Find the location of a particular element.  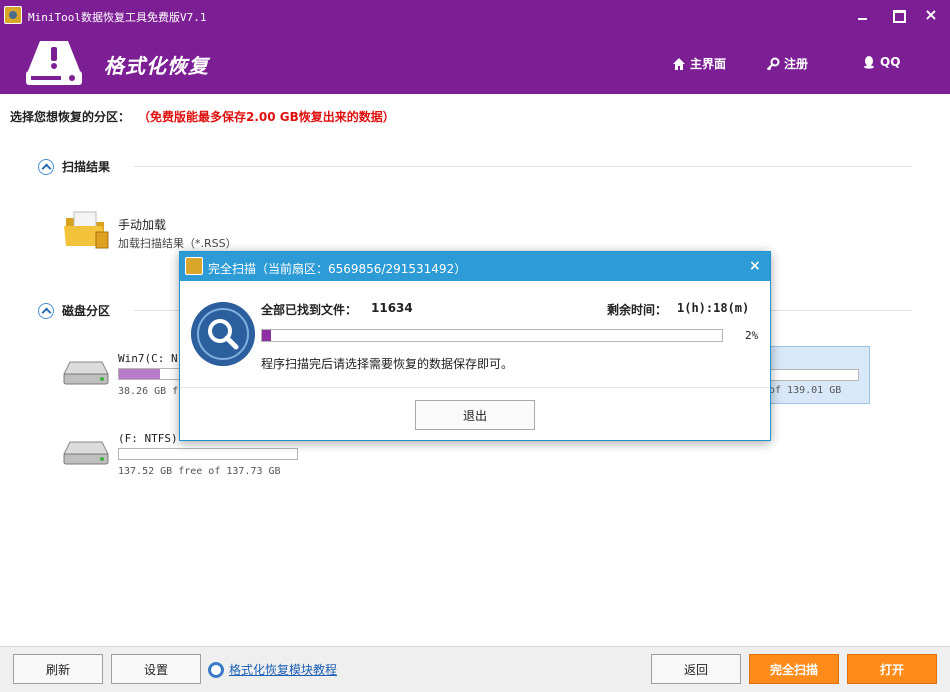

qq-penguin-icon is located at coordinates (869, 62).